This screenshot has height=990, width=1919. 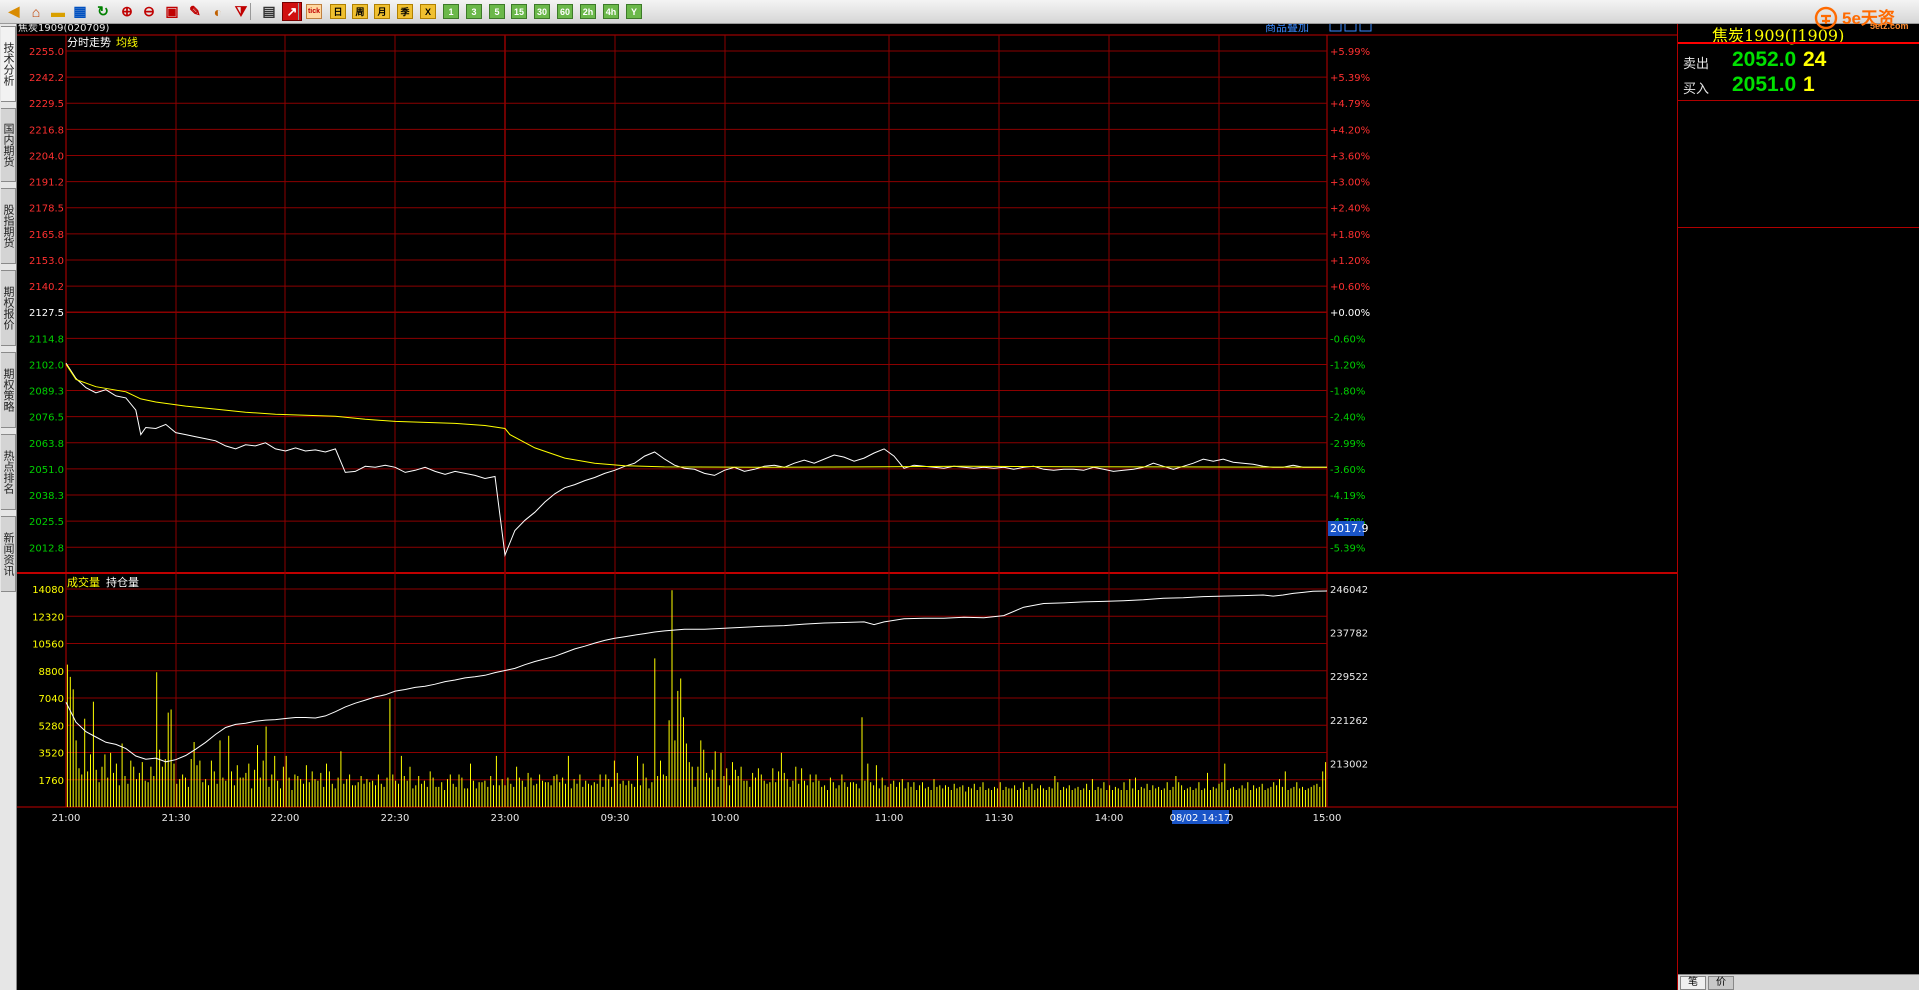 What do you see at coordinates (241, 11) in the screenshot?
I see `filter-icon: ⧩` at bounding box center [241, 11].